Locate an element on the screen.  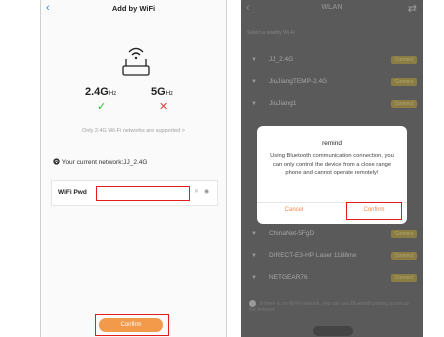
section-label: Select a nearby Wi-Fi is located at coordinates (271, 33).